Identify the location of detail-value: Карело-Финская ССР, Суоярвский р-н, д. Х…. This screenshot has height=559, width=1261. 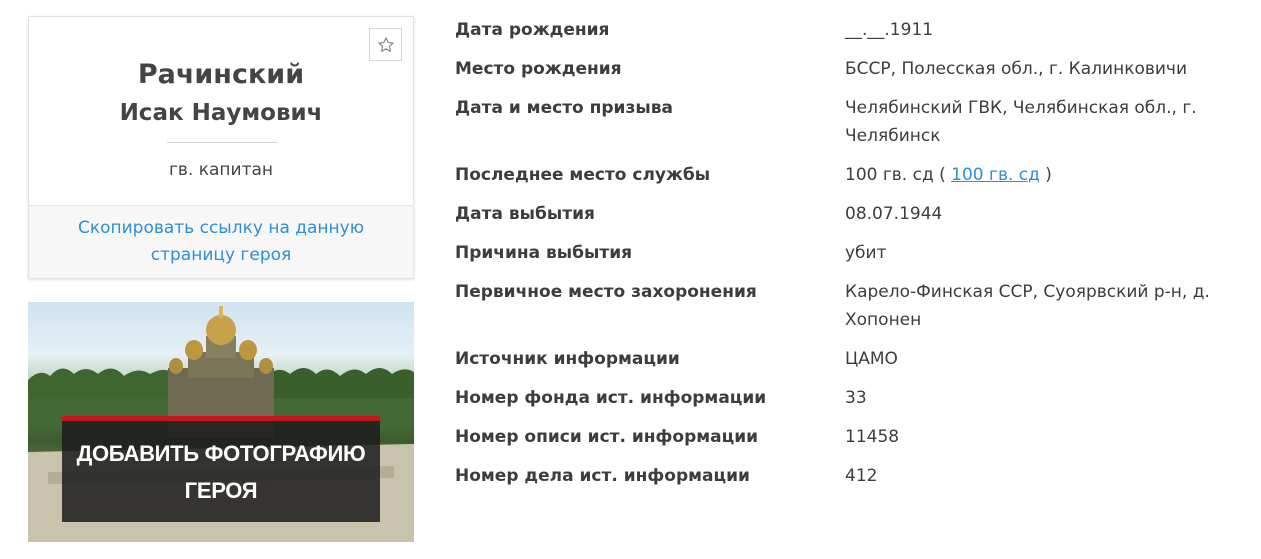
(1027, 306).